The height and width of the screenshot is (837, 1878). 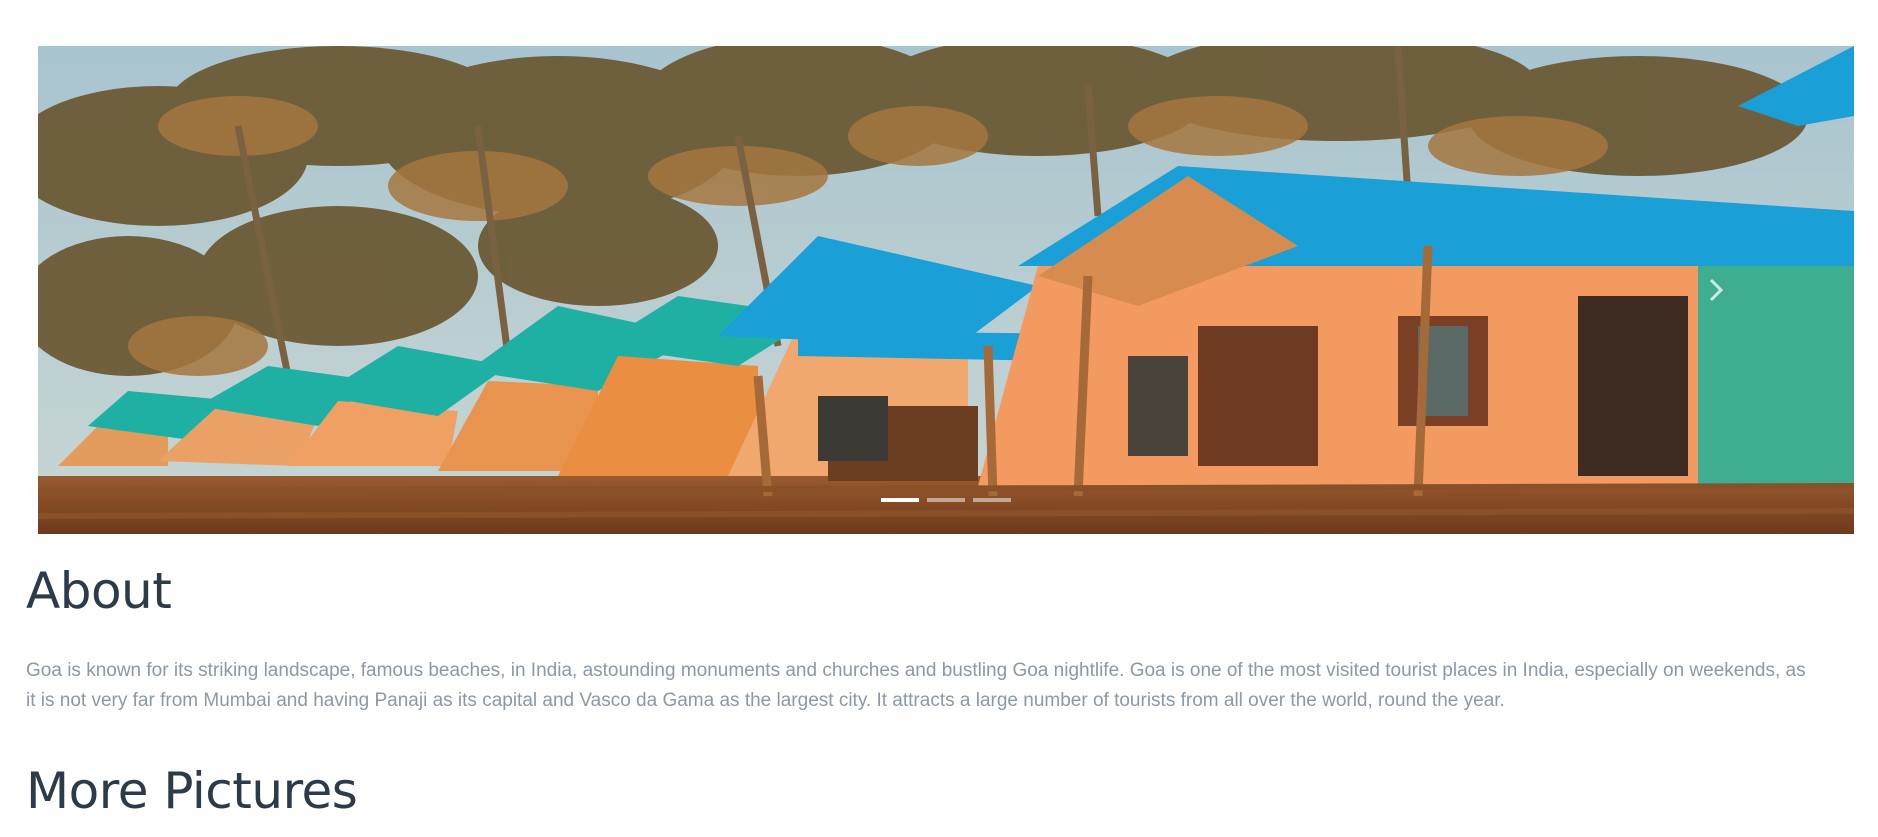 I want to click on carousel-indicators, so click(x=946, y=500).